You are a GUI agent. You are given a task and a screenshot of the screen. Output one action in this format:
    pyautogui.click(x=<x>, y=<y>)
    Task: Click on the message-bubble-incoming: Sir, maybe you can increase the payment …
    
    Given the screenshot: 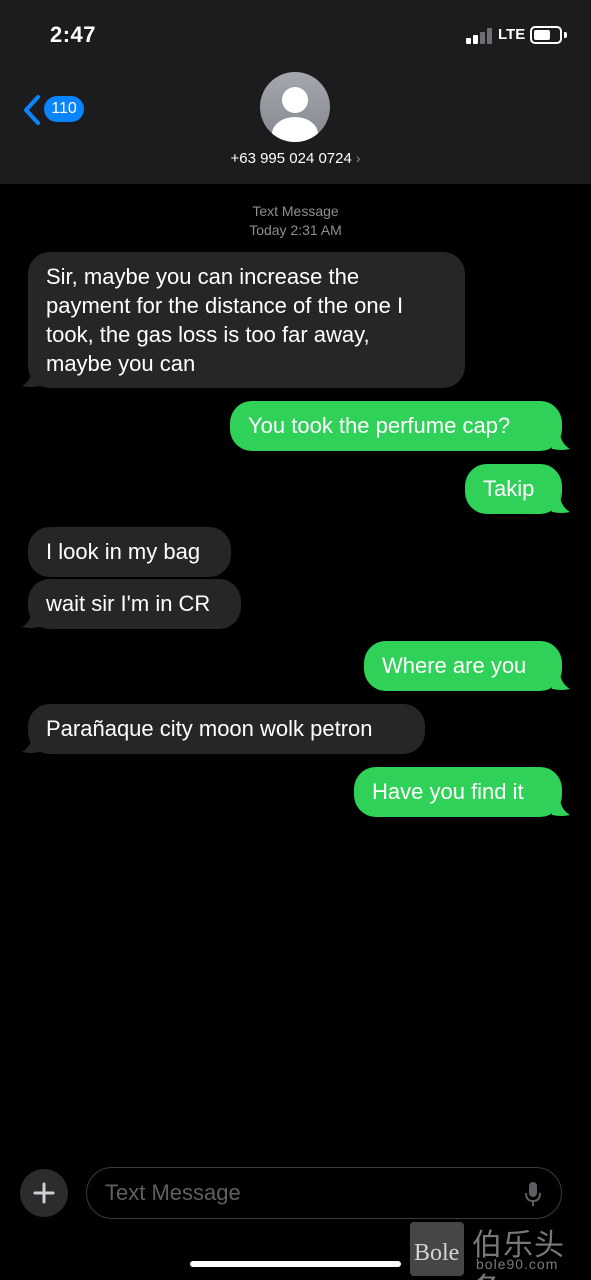 What is the action you would take?
    pyautogui.click(x=246, y=320)
    